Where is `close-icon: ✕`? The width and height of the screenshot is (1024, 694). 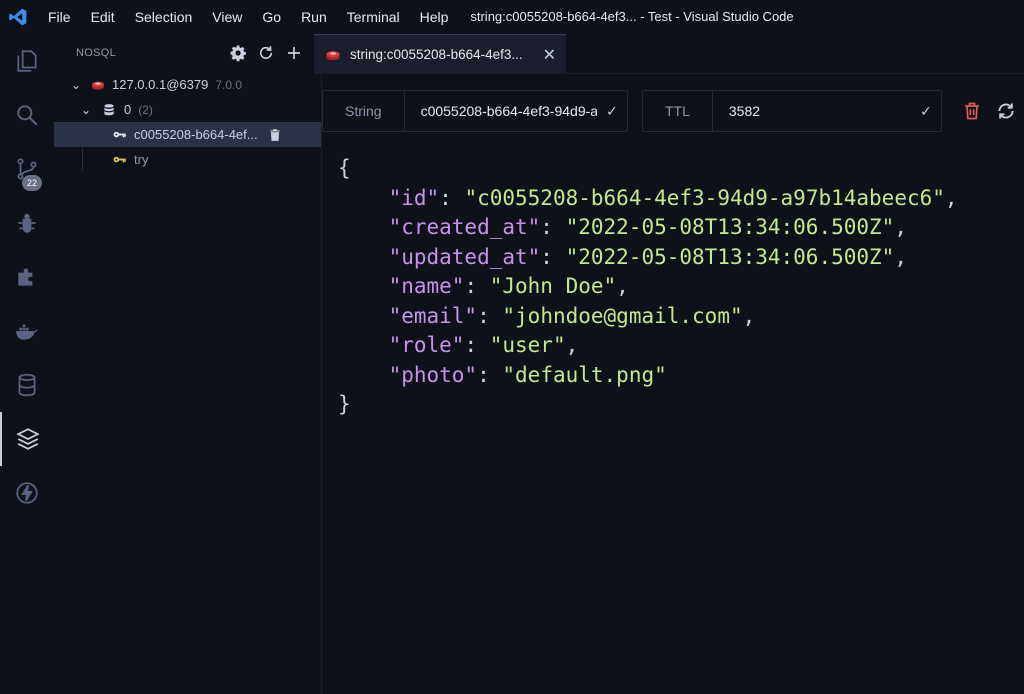 close-icon: ✕ is located at coordinates (549, 55).